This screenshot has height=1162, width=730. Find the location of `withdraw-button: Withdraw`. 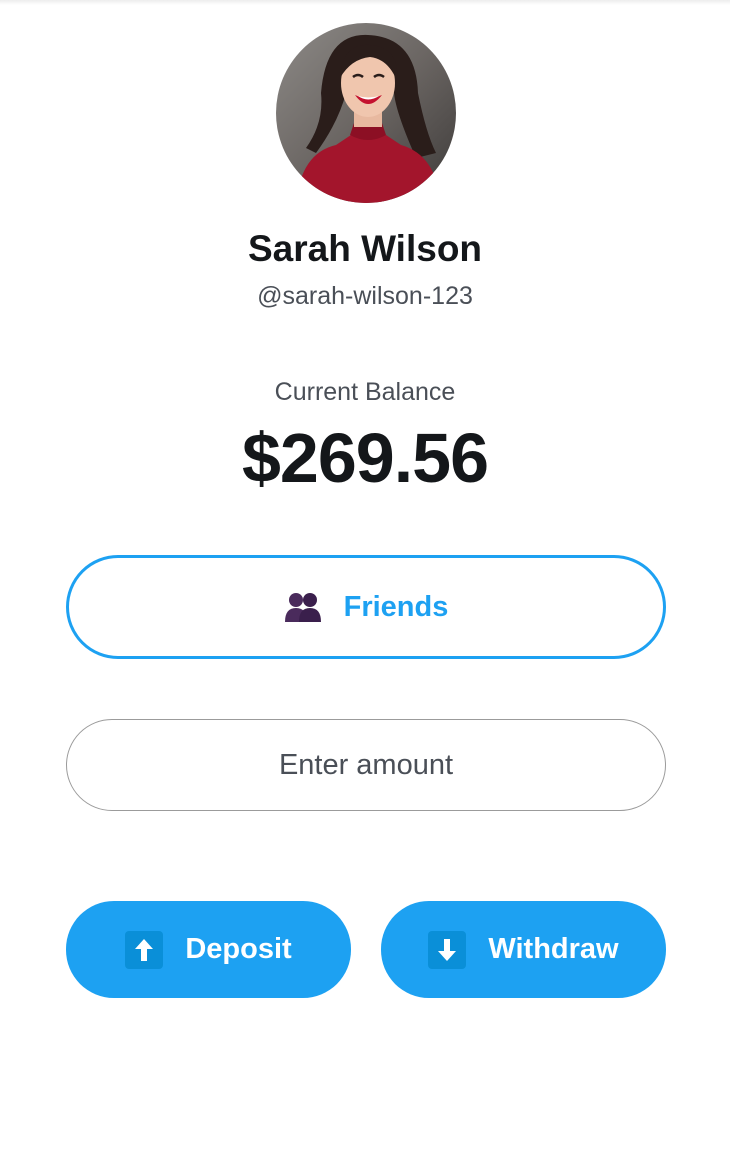

withdraw-button: Withdraw is located at coordinates (523, 949).